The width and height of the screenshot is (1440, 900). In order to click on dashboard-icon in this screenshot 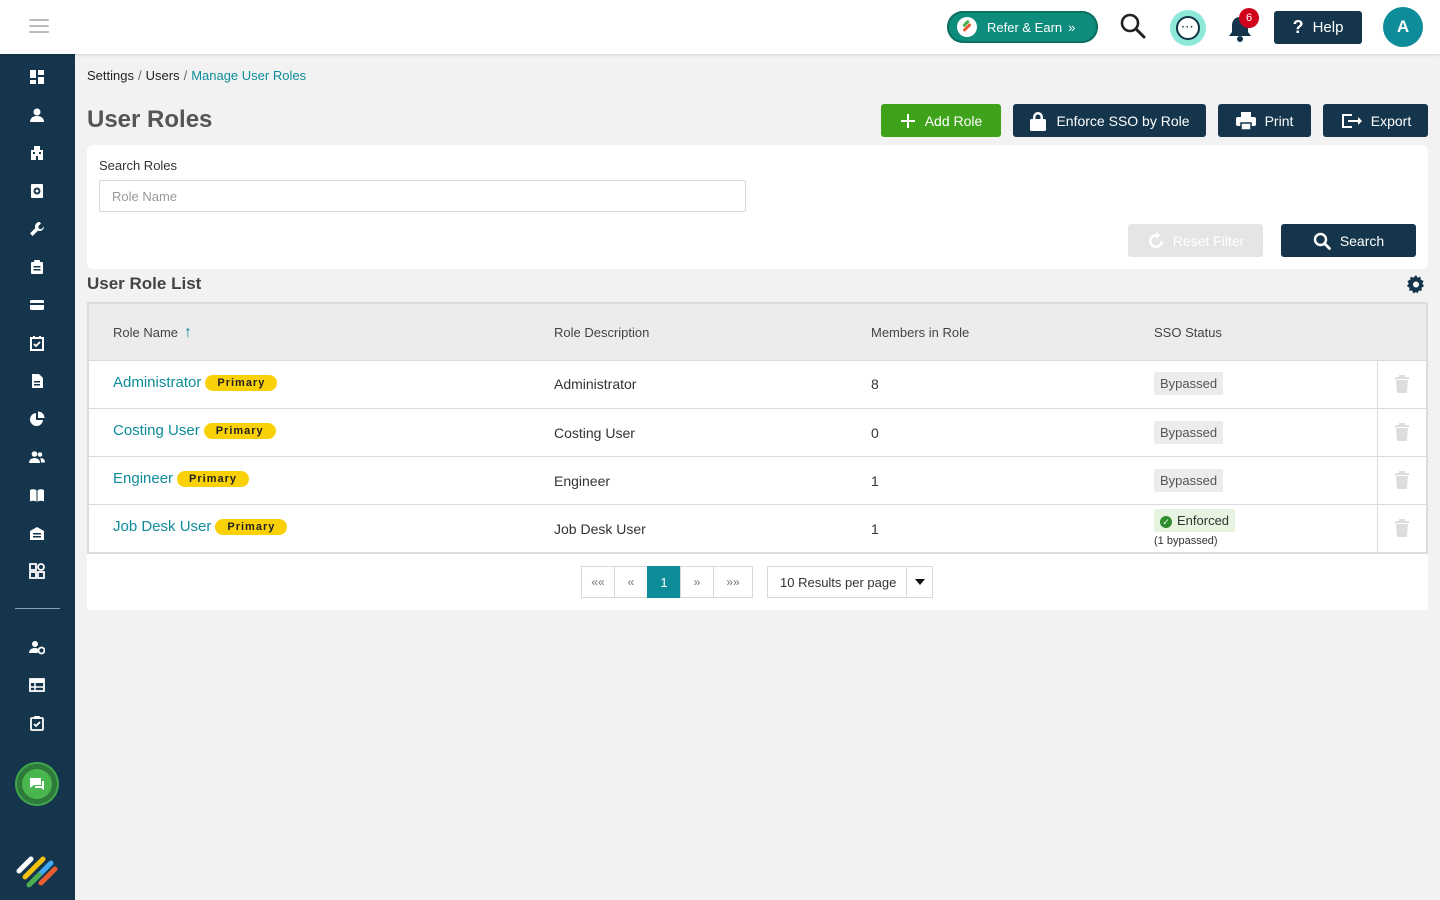, I will do `click(37, 77)`.